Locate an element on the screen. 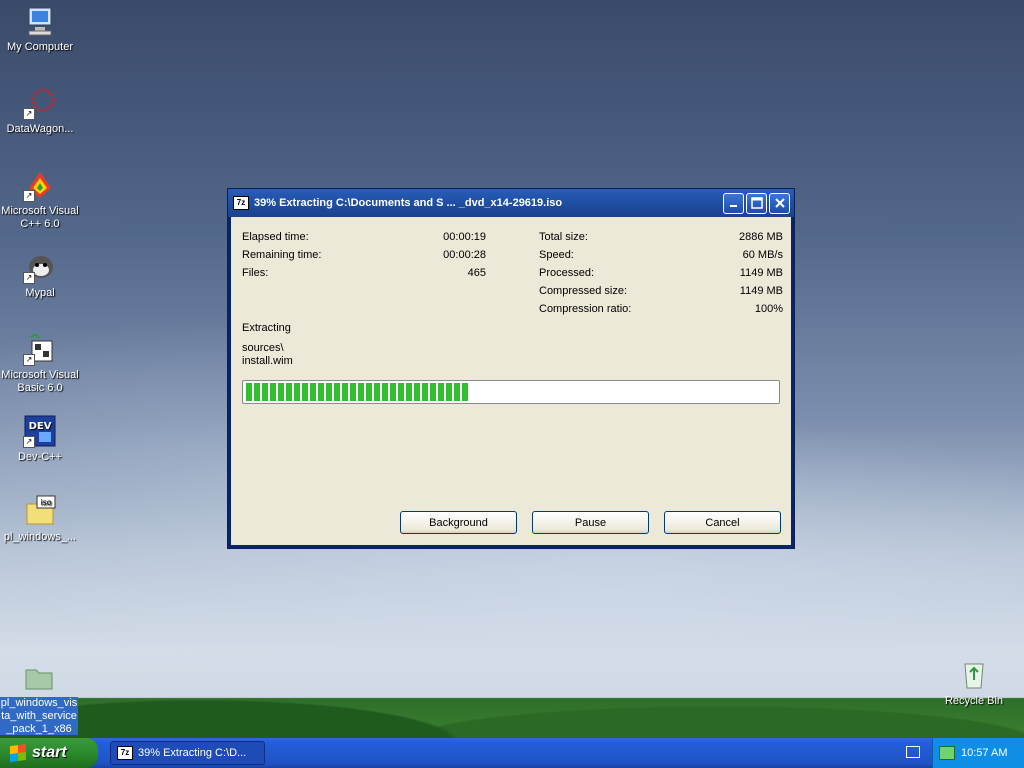  maximize-icon is located at coordinates (756, 203).